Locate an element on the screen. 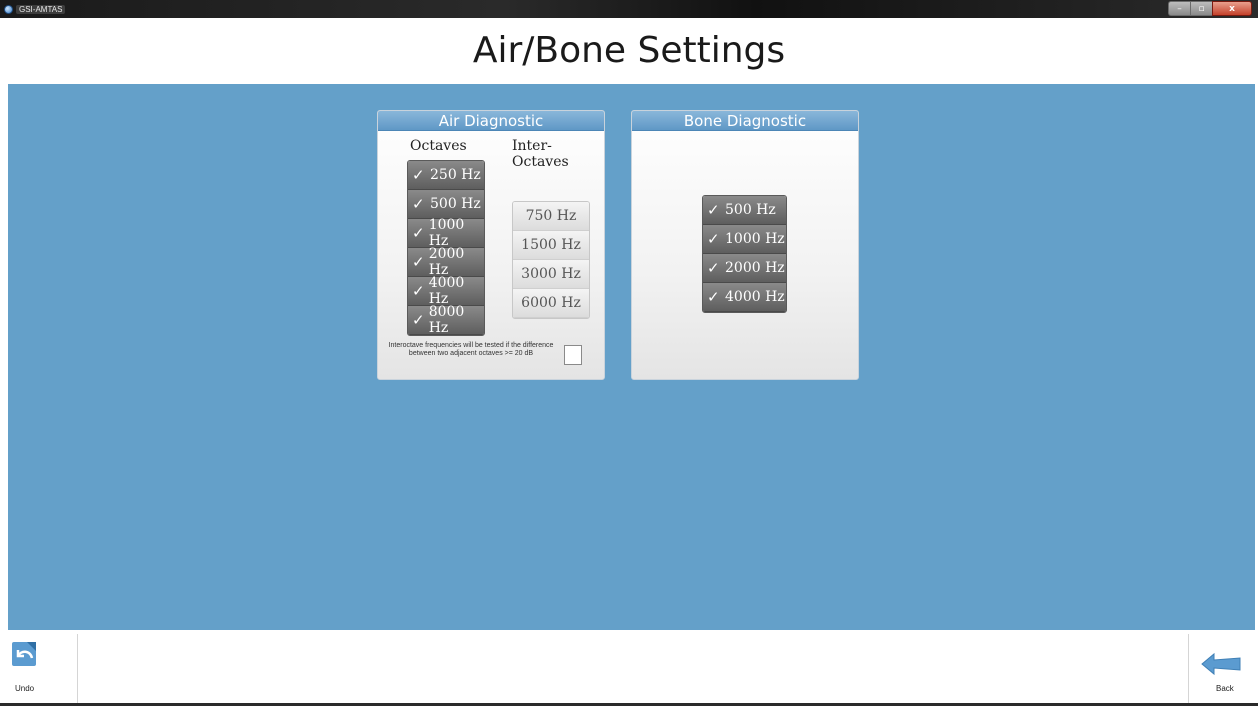  inter-octave-1500hz-button: 1500 Hz is located at coordinates (551, 245).